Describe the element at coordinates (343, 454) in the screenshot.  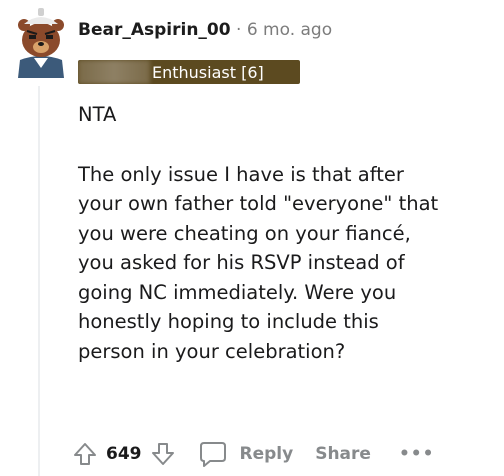
I see `share-button: Share` at that location.